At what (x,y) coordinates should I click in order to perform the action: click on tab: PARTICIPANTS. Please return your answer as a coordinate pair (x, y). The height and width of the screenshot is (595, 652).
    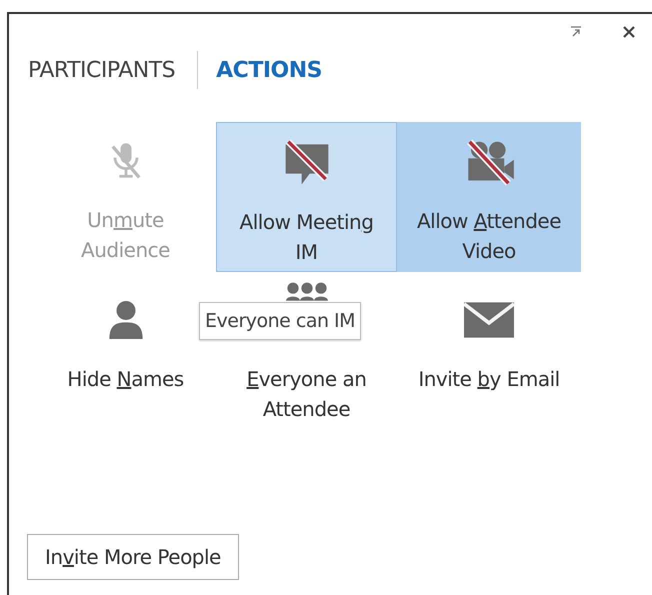
    Looking at the image, I should click on (102, 70).